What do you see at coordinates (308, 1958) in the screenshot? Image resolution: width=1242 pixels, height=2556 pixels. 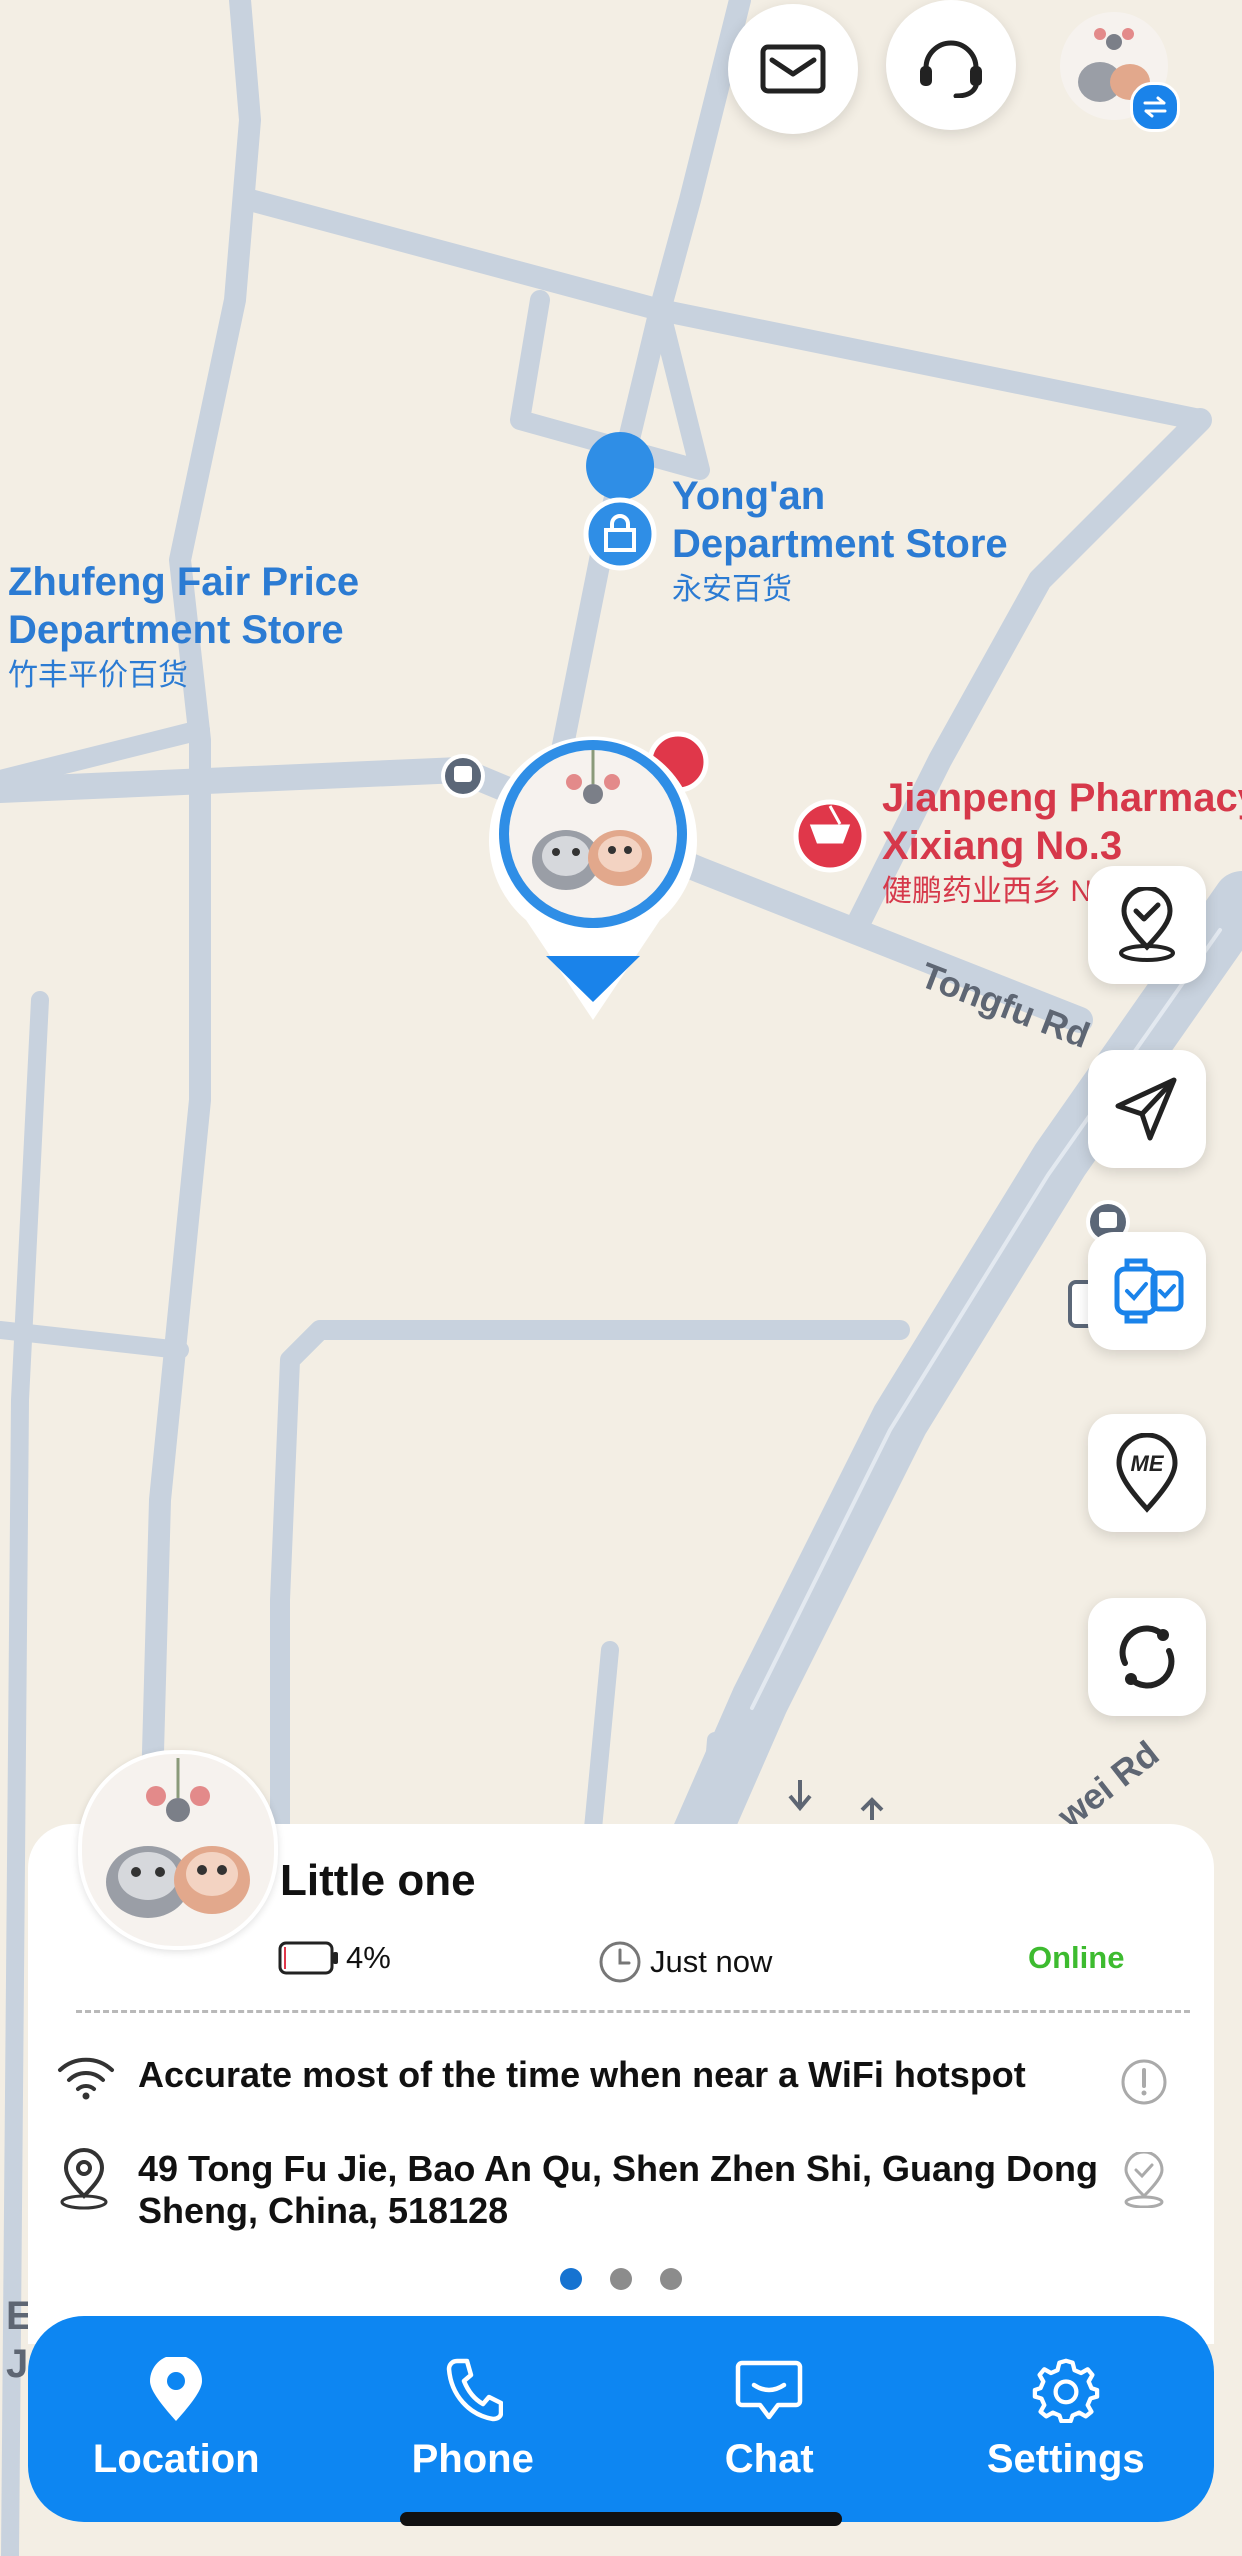 I see `battery-icon` at bounding box center [308, 1958].